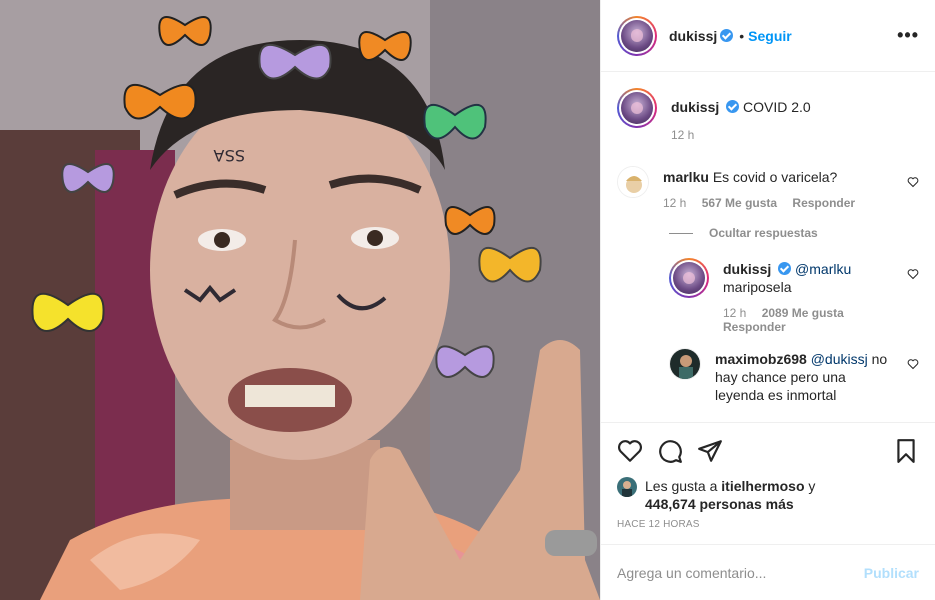 The image size is (935, 600). I want to click on share-paper-plane-icon, so click(710, 451).